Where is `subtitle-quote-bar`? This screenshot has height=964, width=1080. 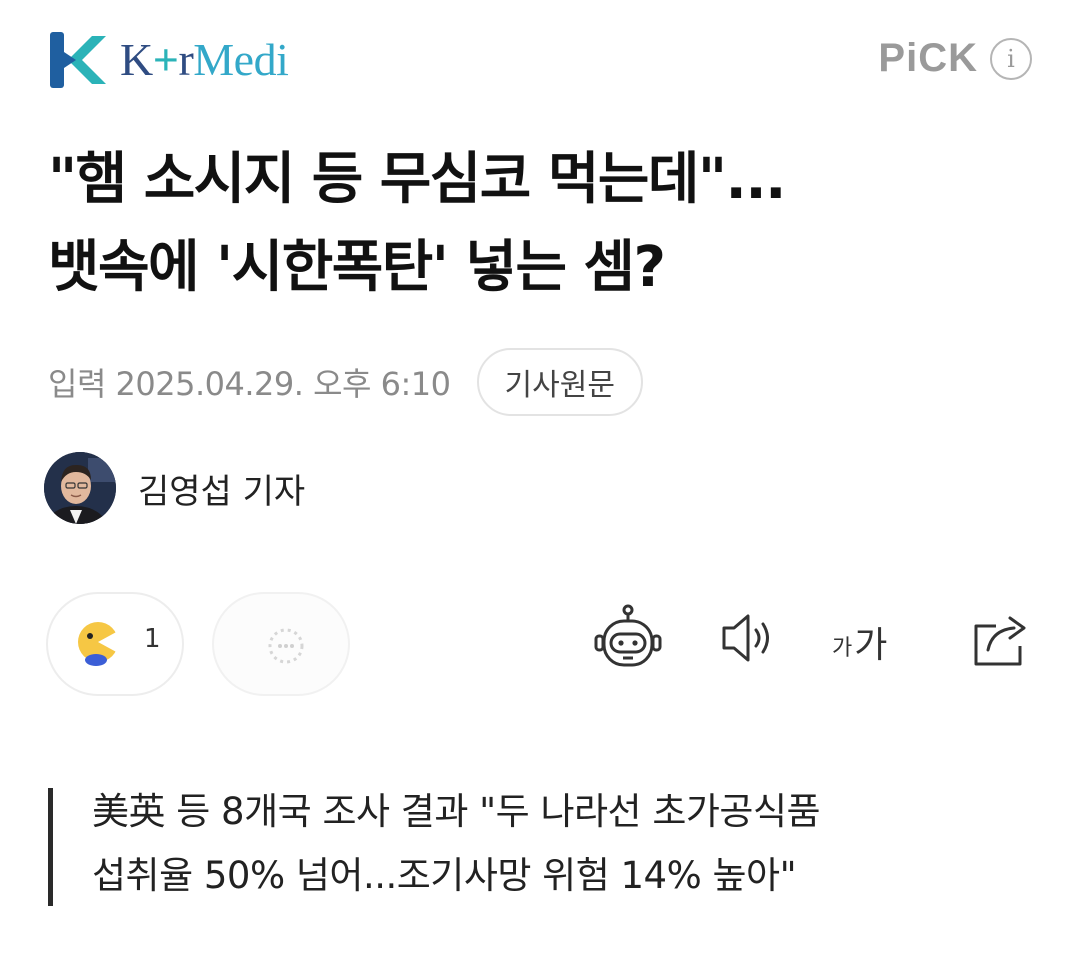 subtitle-quote-bar is located at coordinates (50, 847).